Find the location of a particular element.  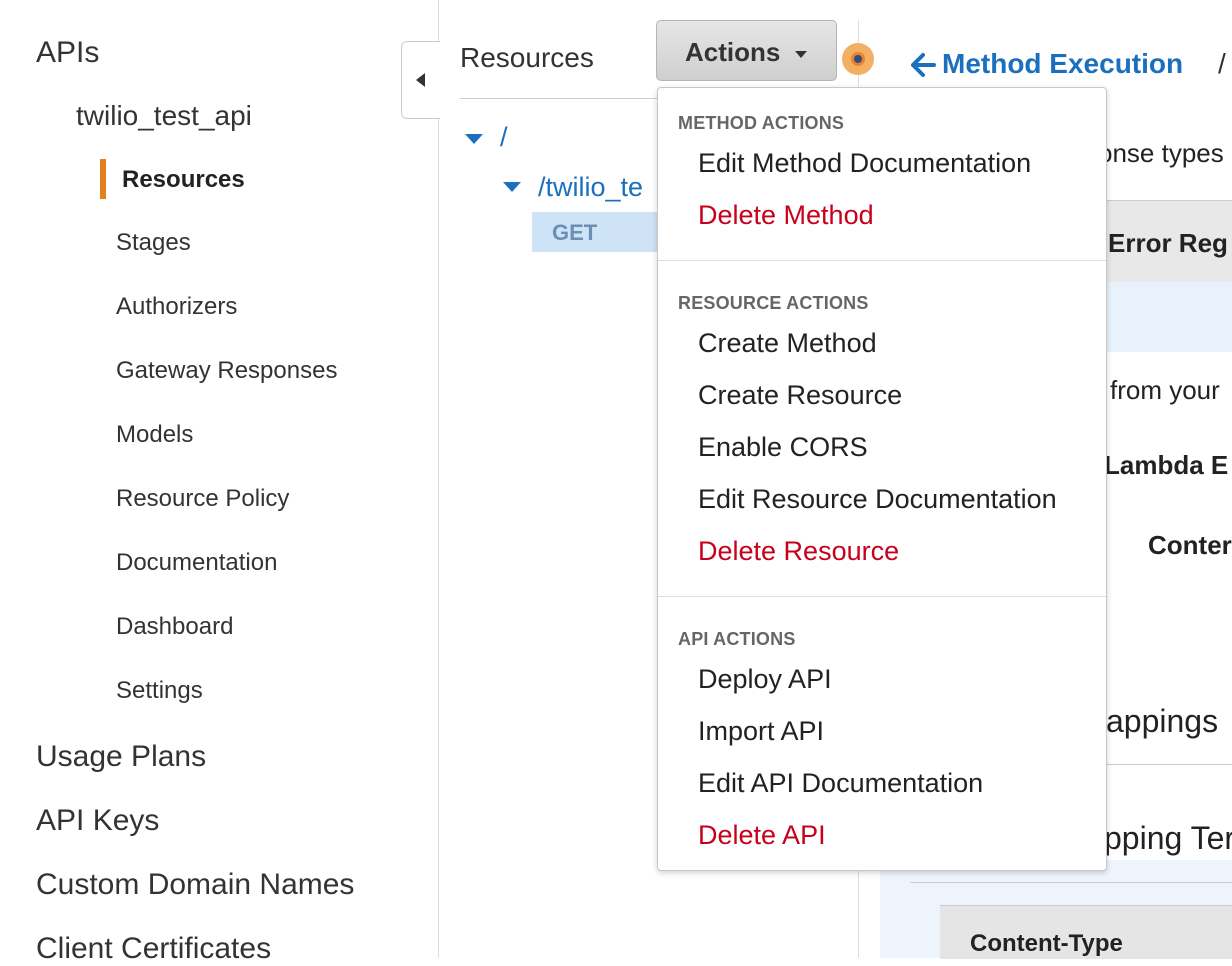

expand-child-icon is located at coordinates (512, 187).